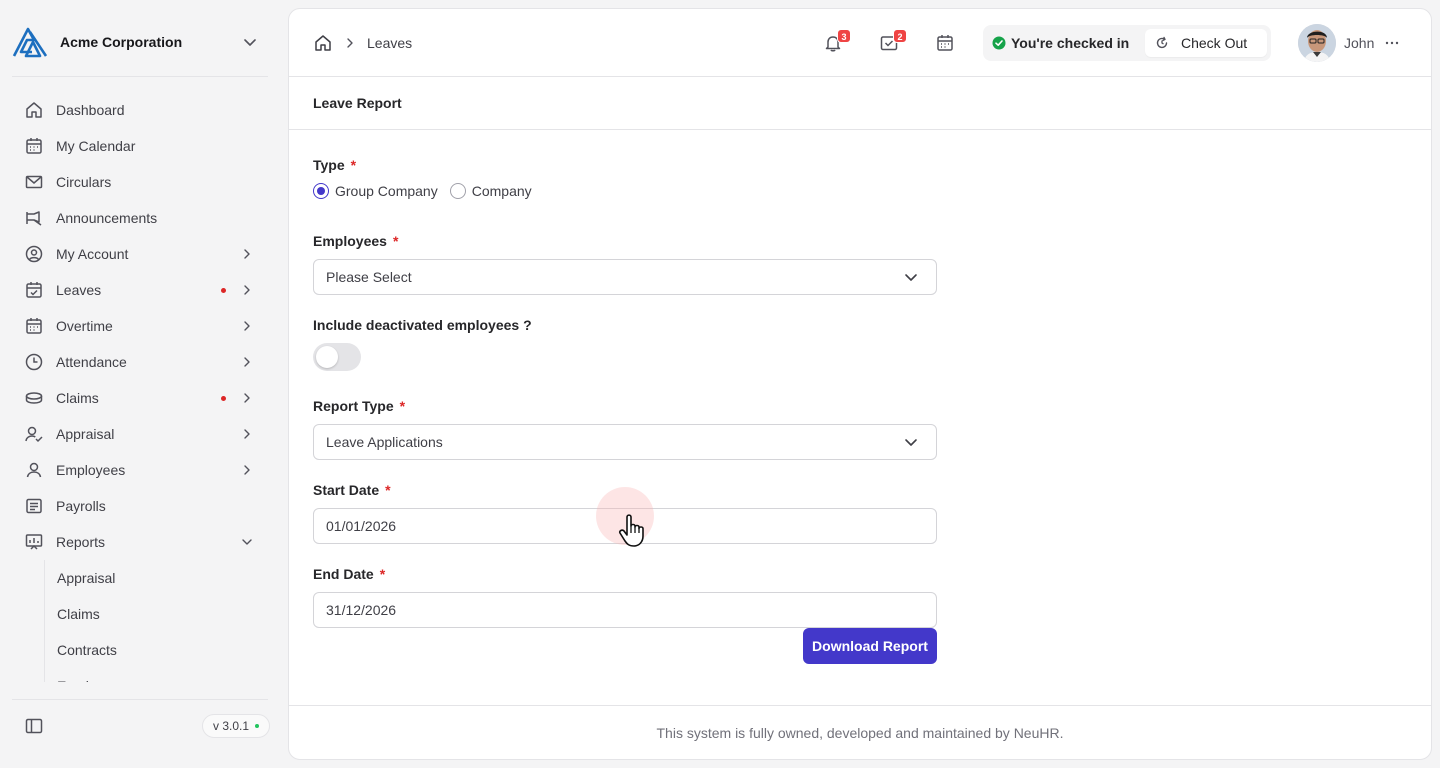 The height and width of the screenshot is (768, 1440). I want to click on type-radio-group: Group Company Company, so click(422, 191).